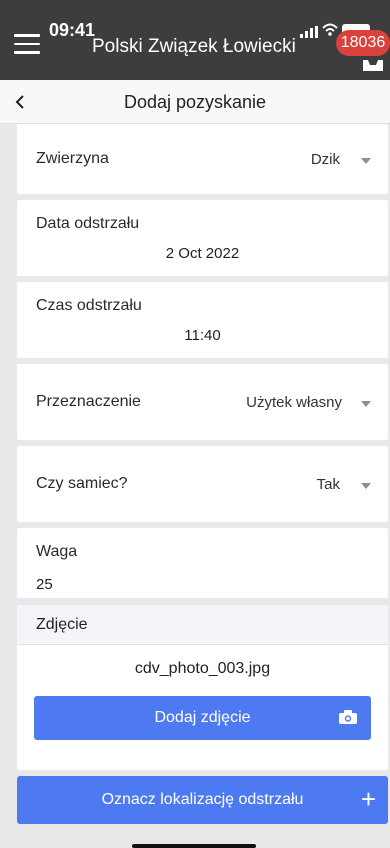 The height and width of the screenshot is (848, 390). What do you see at coordinates (57, 551) in the screenshot?
I see `weight-label: Waga` at bounding box center [57, 551].